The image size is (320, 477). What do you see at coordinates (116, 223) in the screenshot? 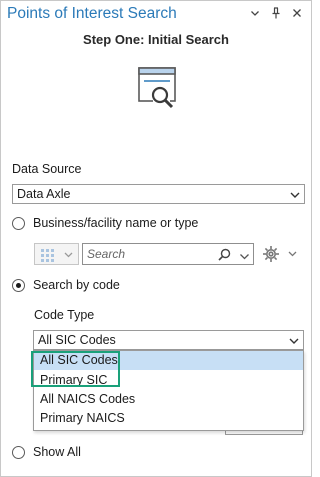
I see `business-radio-label: Business/facility name or type` at bounding box center [116, 223].